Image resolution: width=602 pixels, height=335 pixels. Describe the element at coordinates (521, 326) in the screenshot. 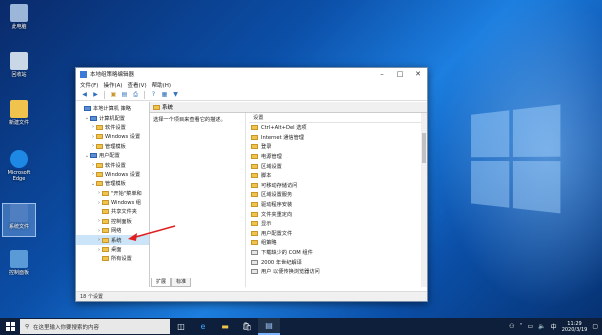

I see `chevron-up-icon: ˄` at that location.